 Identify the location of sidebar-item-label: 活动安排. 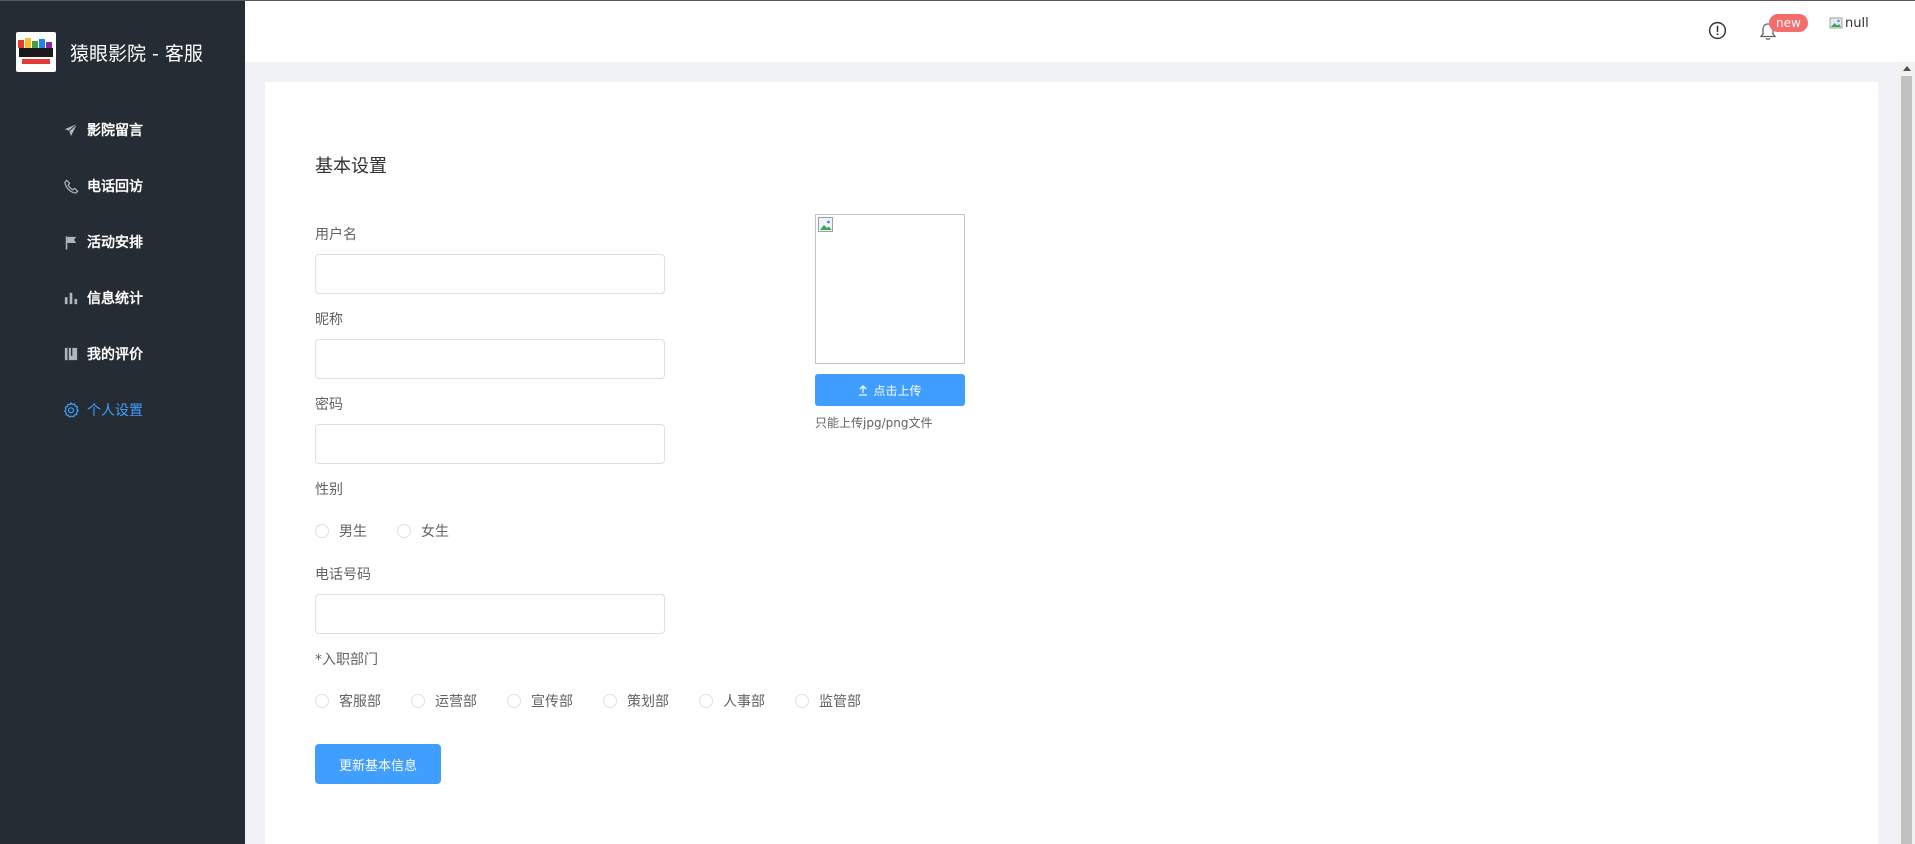
(115, 243).